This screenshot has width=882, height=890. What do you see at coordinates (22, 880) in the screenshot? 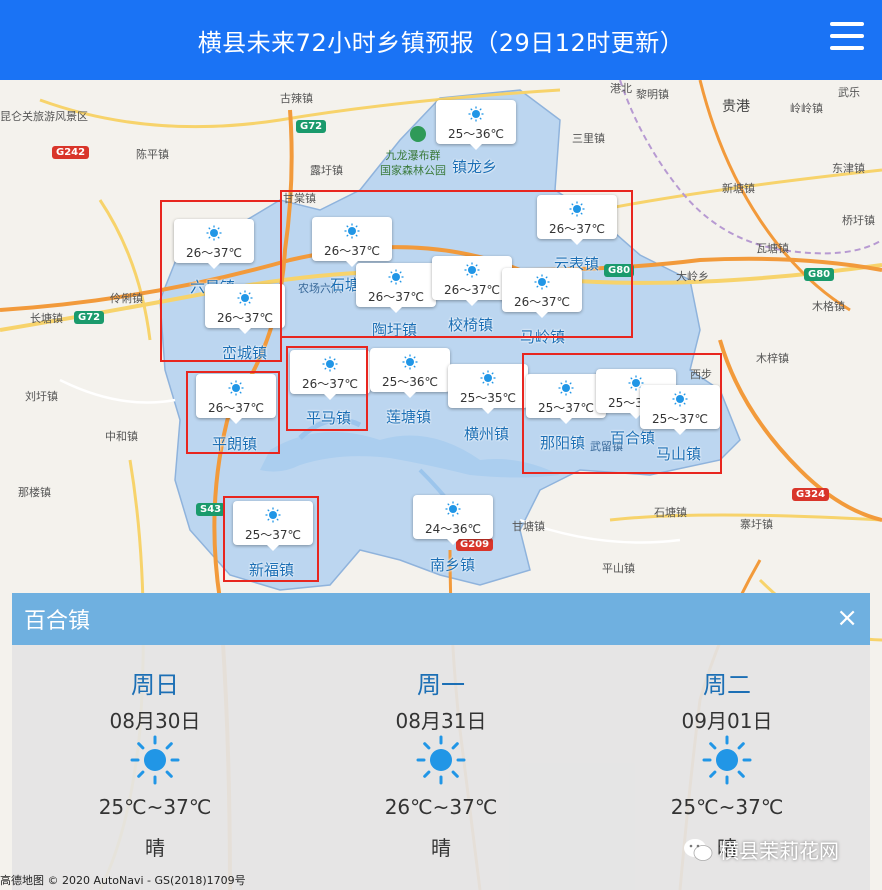
I see `map-logo: 高德地图` at bounding box center [22, 880].